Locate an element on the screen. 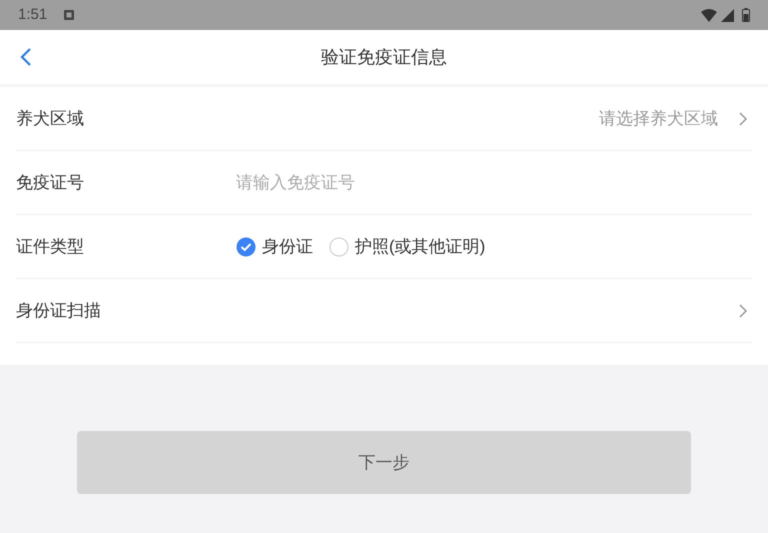 This screenshot has height=533, width=768. status-time: 1:51 is located at coordinates (33, 14).